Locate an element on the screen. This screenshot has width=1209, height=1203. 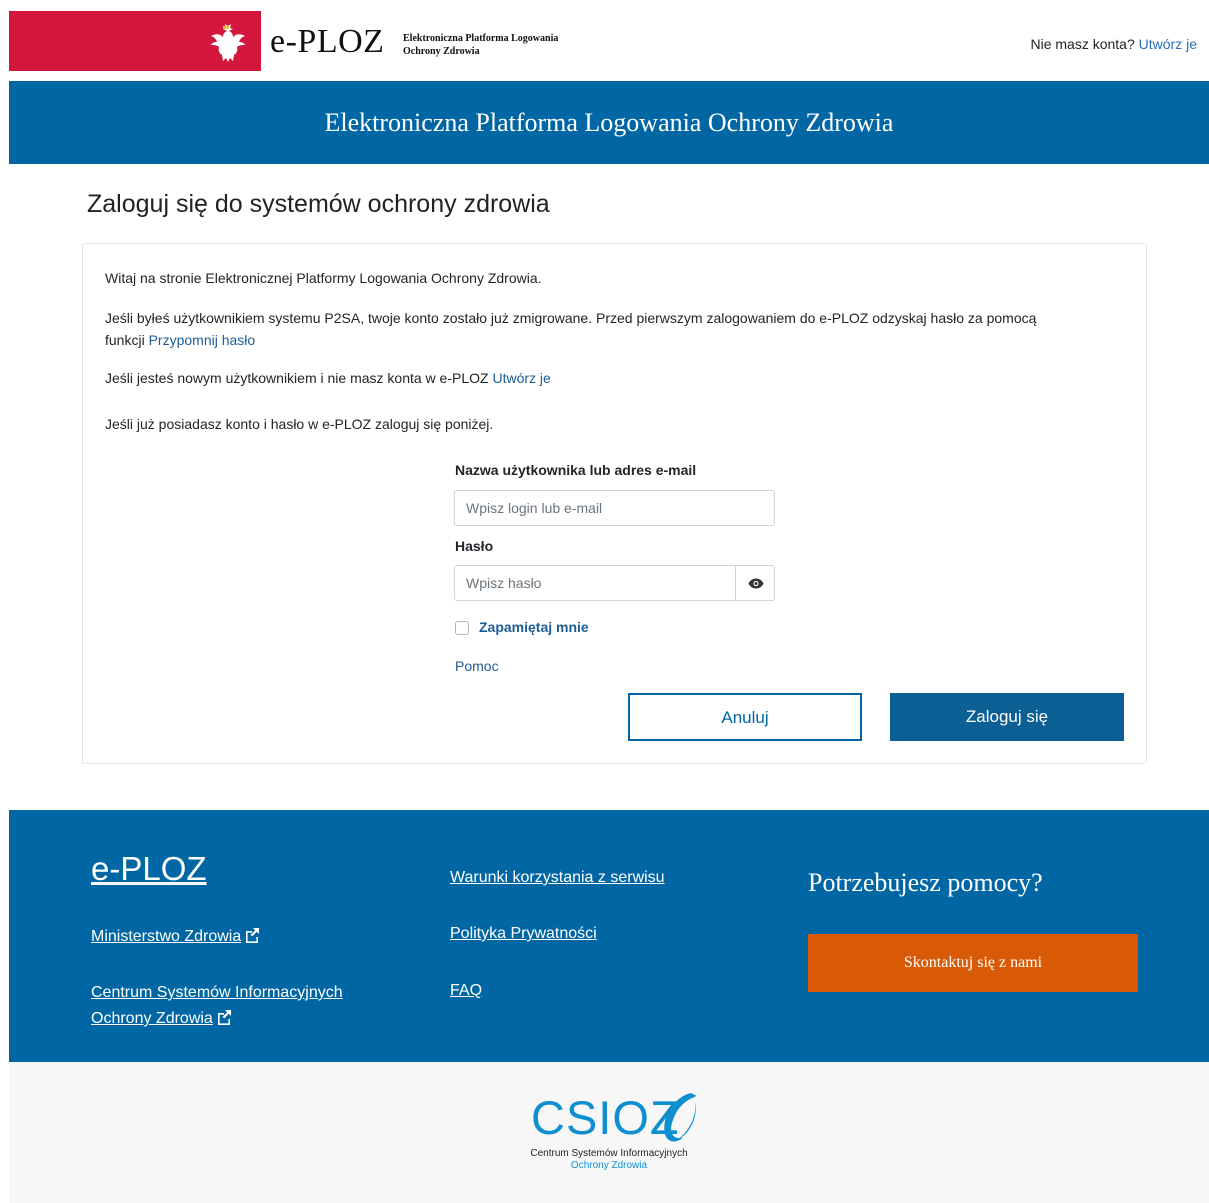
ministry-link: Ministerstwo Zdrowia is located at coordinates (175, 937).